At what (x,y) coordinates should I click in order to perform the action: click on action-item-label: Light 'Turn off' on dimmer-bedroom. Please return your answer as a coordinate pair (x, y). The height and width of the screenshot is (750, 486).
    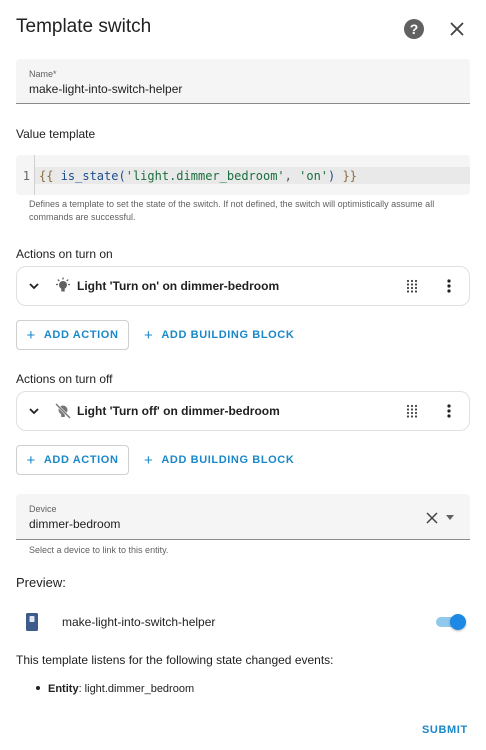
    Looking at the image, I should click on (178, 411).